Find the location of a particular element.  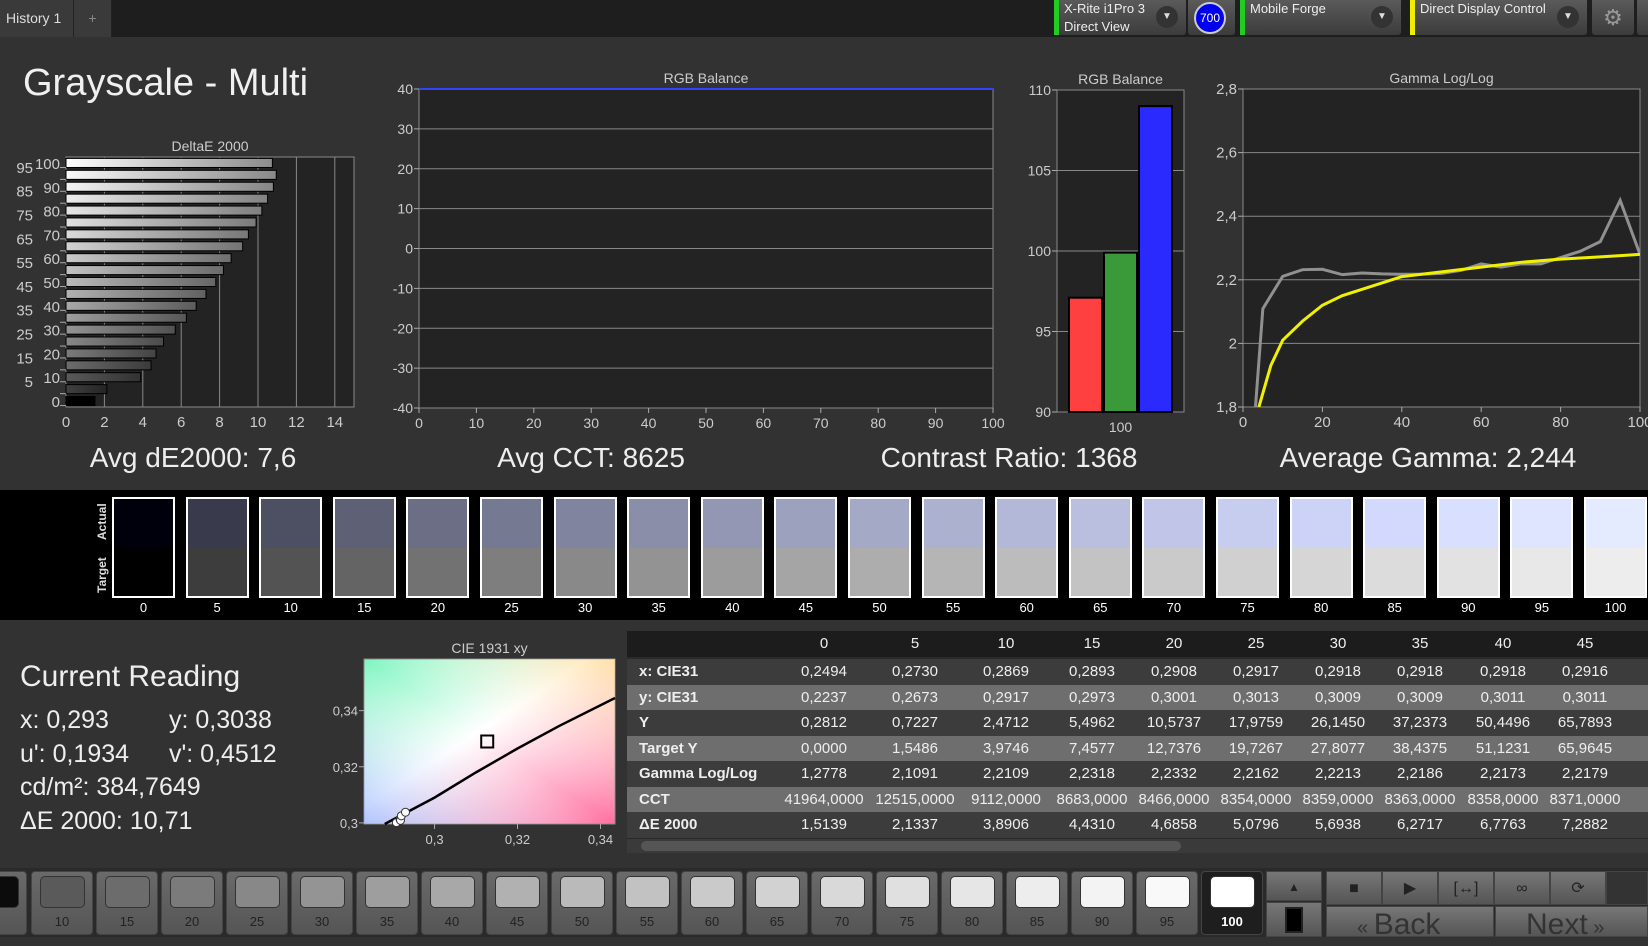

x-tick-label: 0,32 is located at coordinates (517, 839).